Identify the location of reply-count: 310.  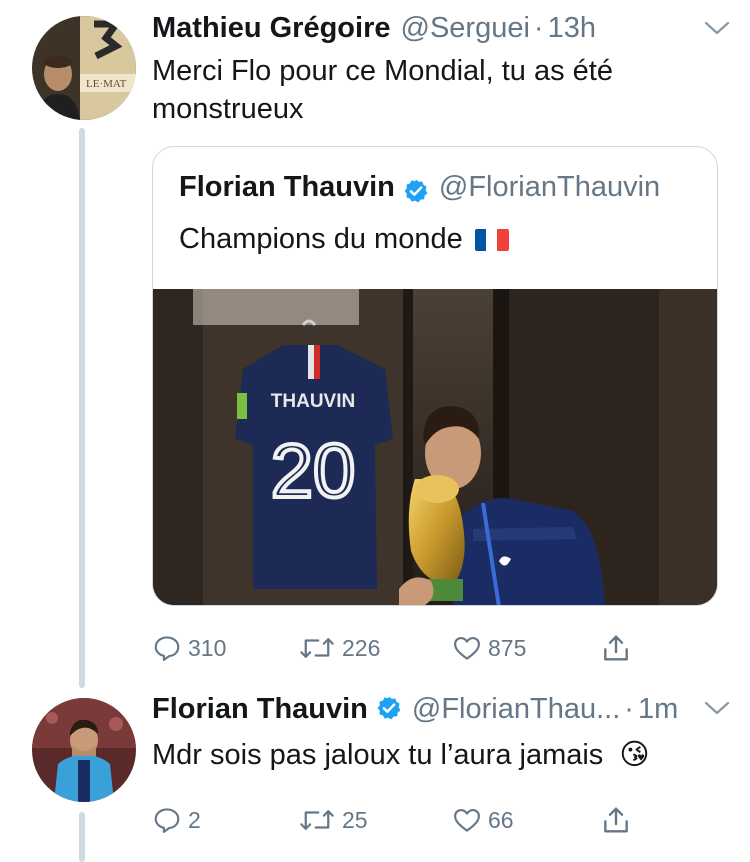
(207, 647).